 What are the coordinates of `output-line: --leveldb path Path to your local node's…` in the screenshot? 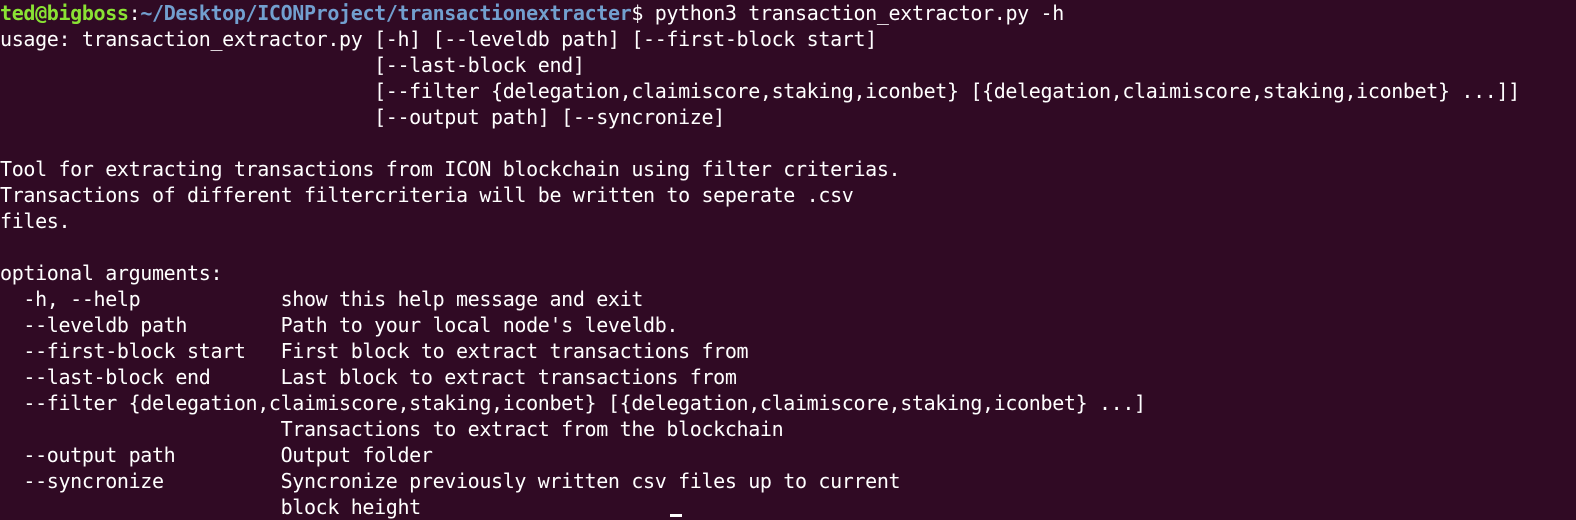 It's located at (339, 325).